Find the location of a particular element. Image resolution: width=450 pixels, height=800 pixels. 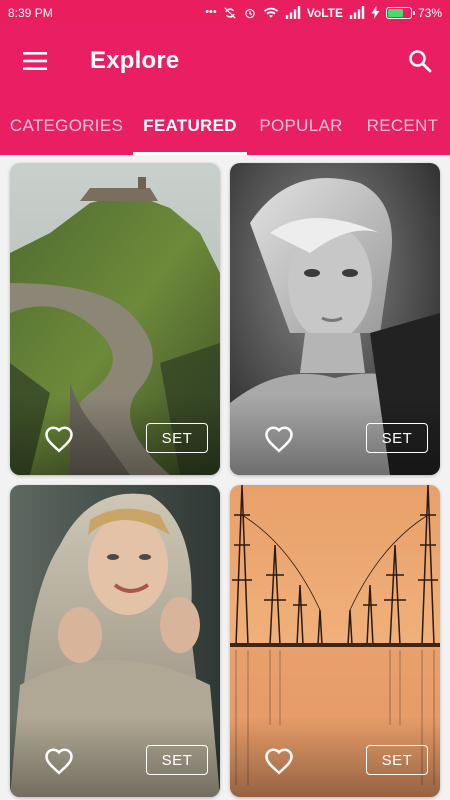

charging-icon is located at coordinates (375, 12).